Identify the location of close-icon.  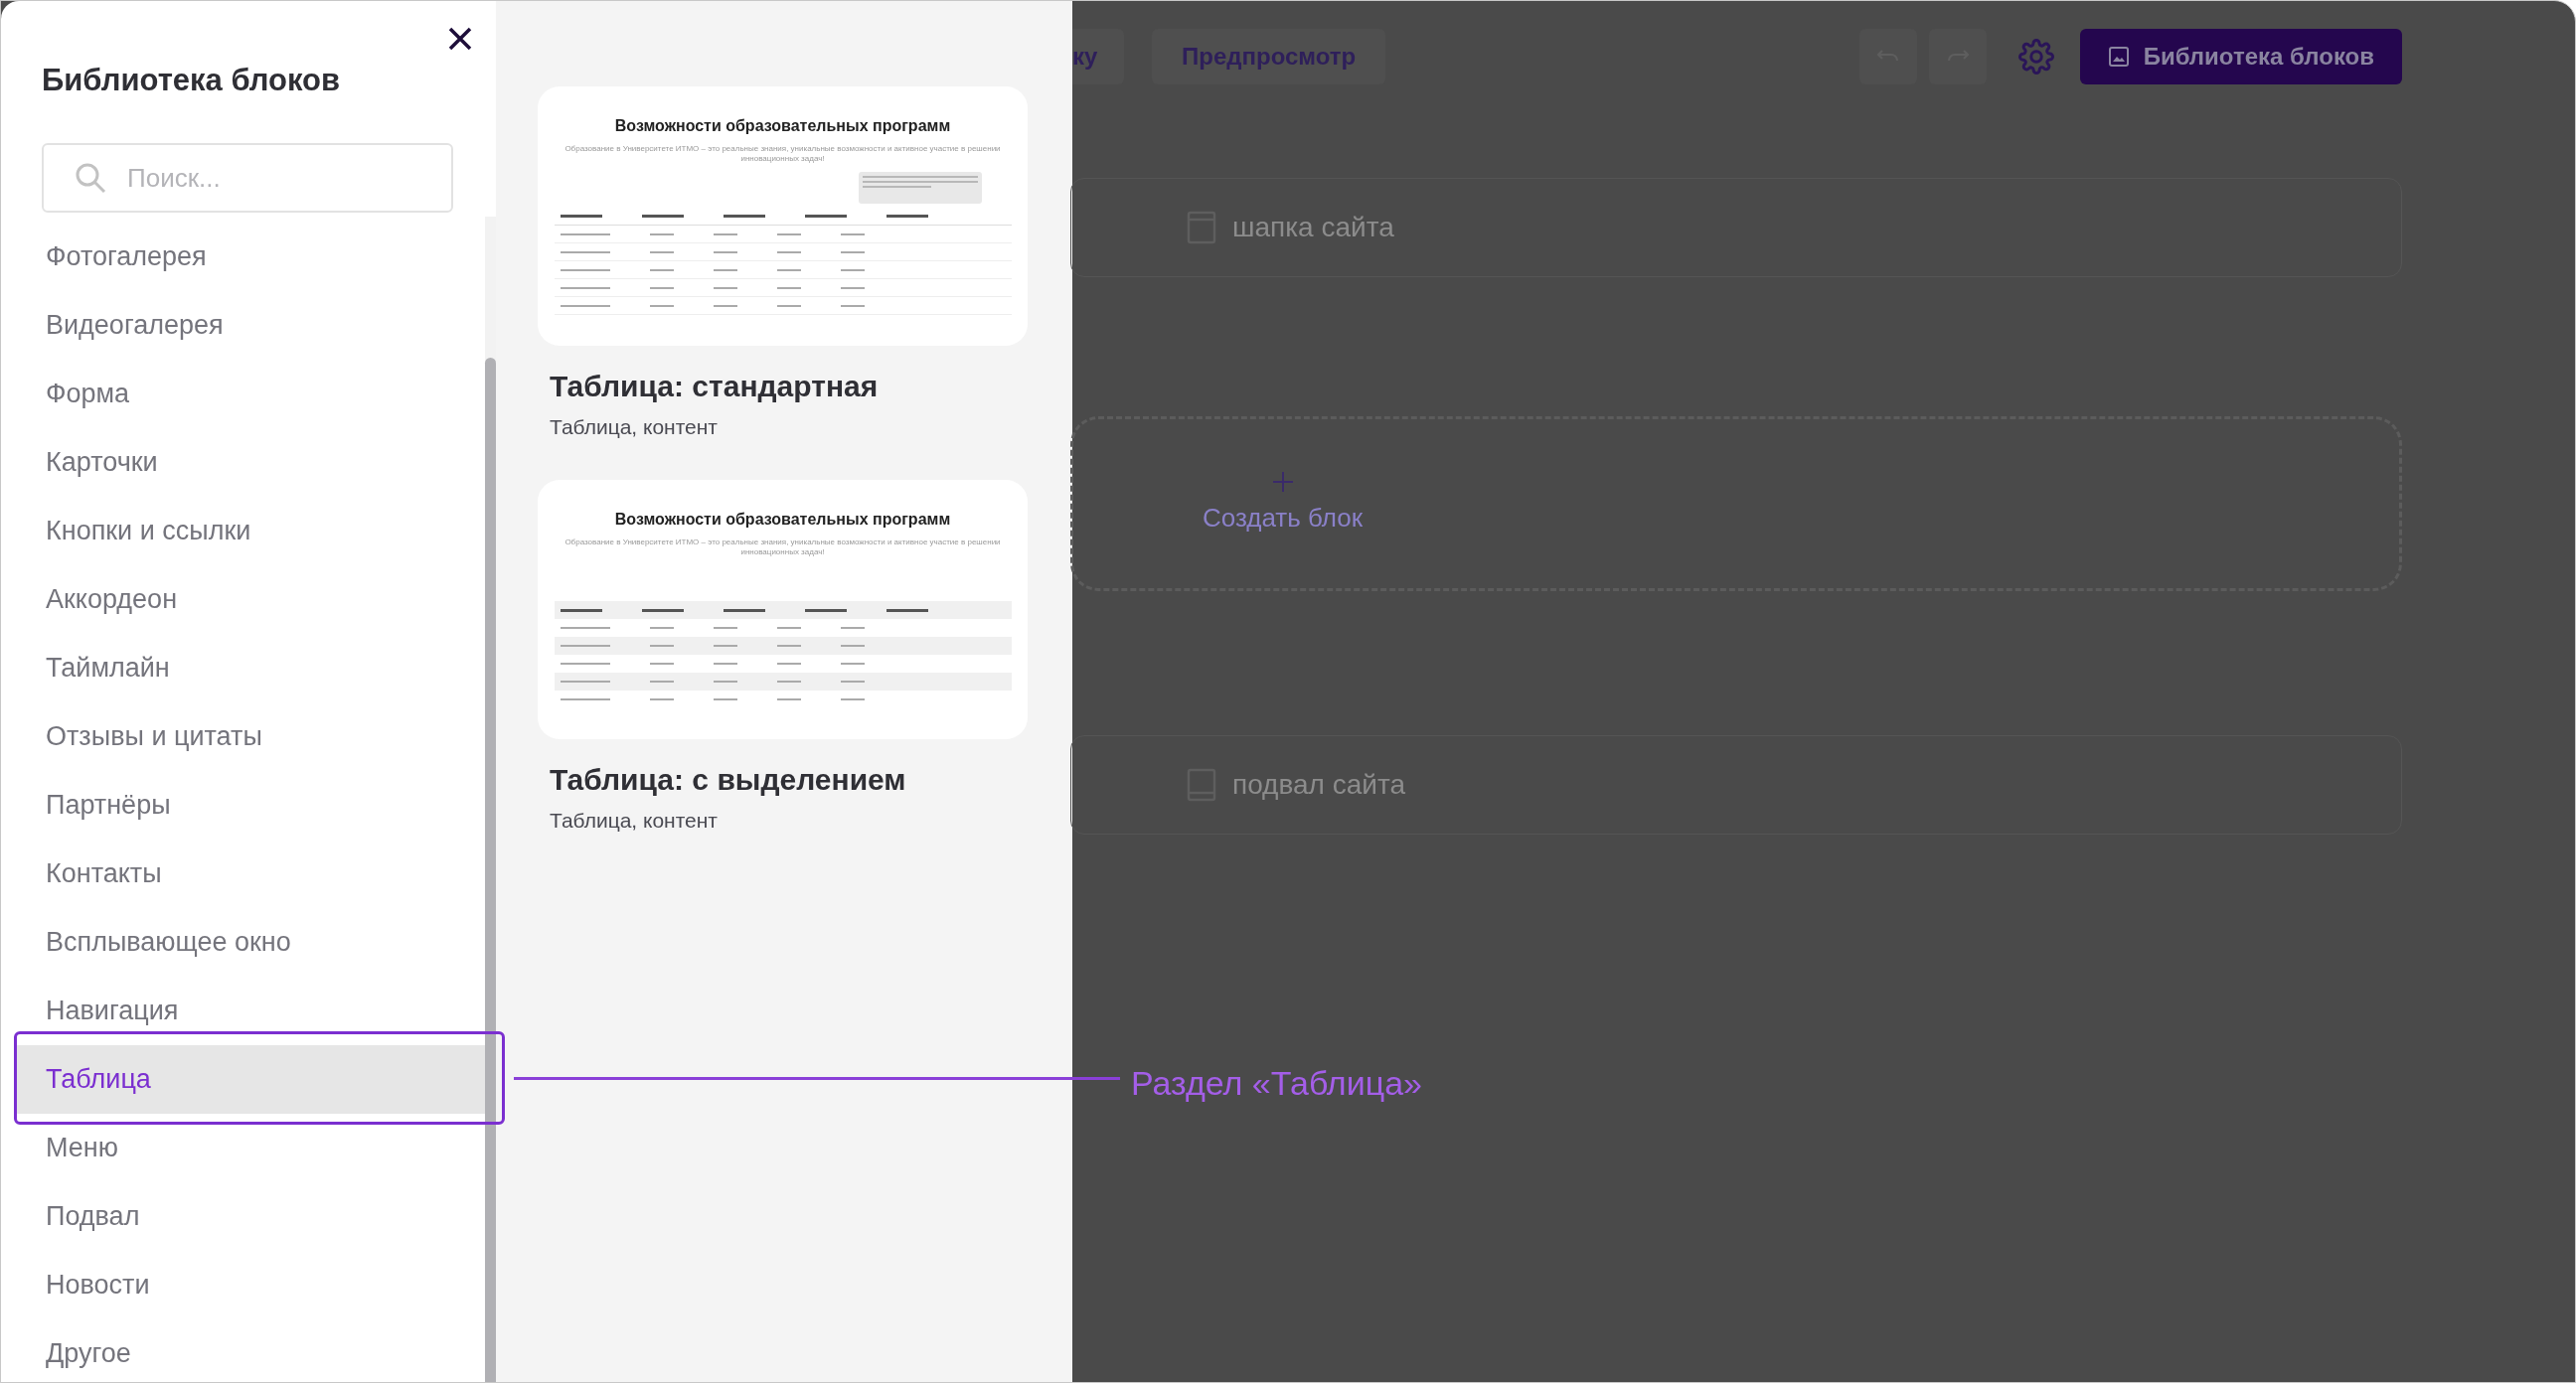
(460, 39).